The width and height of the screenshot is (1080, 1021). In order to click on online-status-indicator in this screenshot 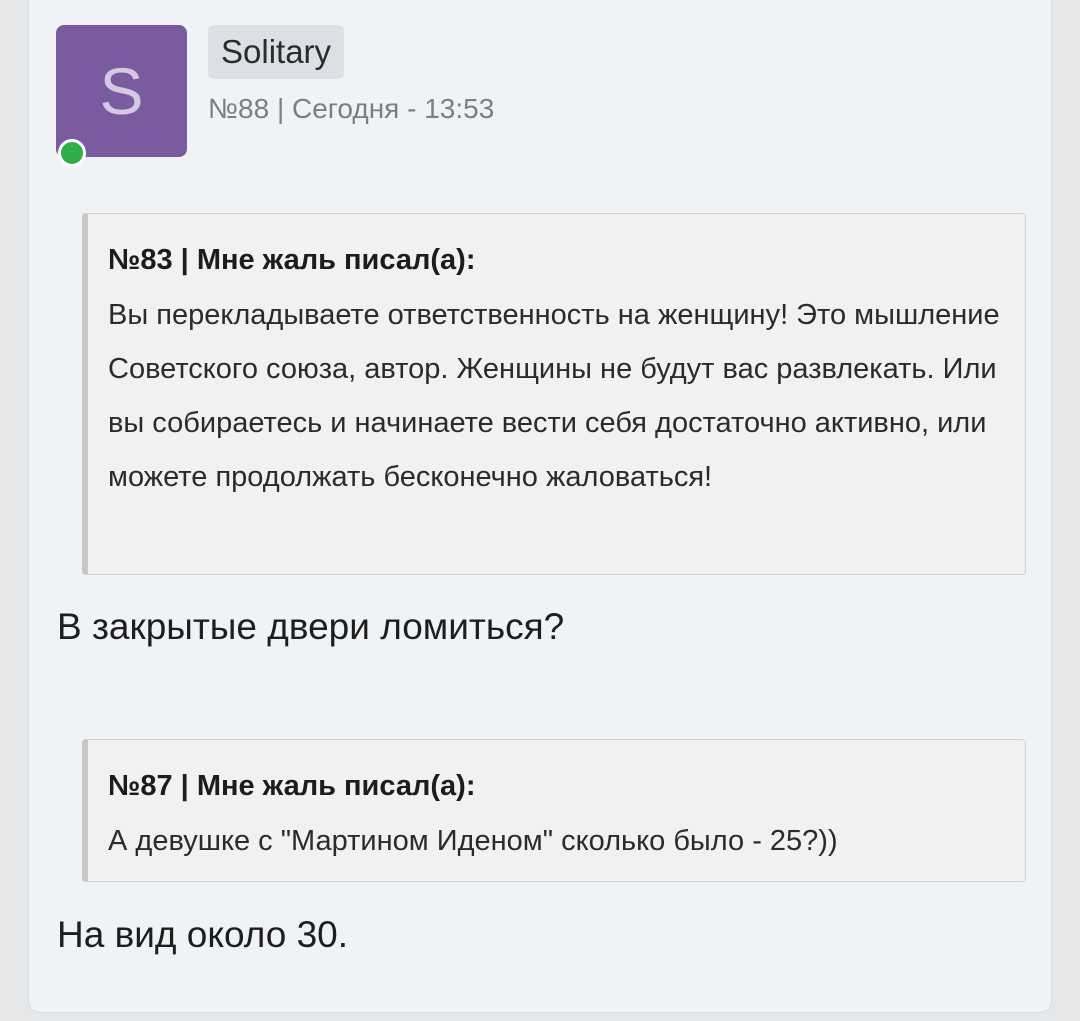, I will do `click(72, 153)`.